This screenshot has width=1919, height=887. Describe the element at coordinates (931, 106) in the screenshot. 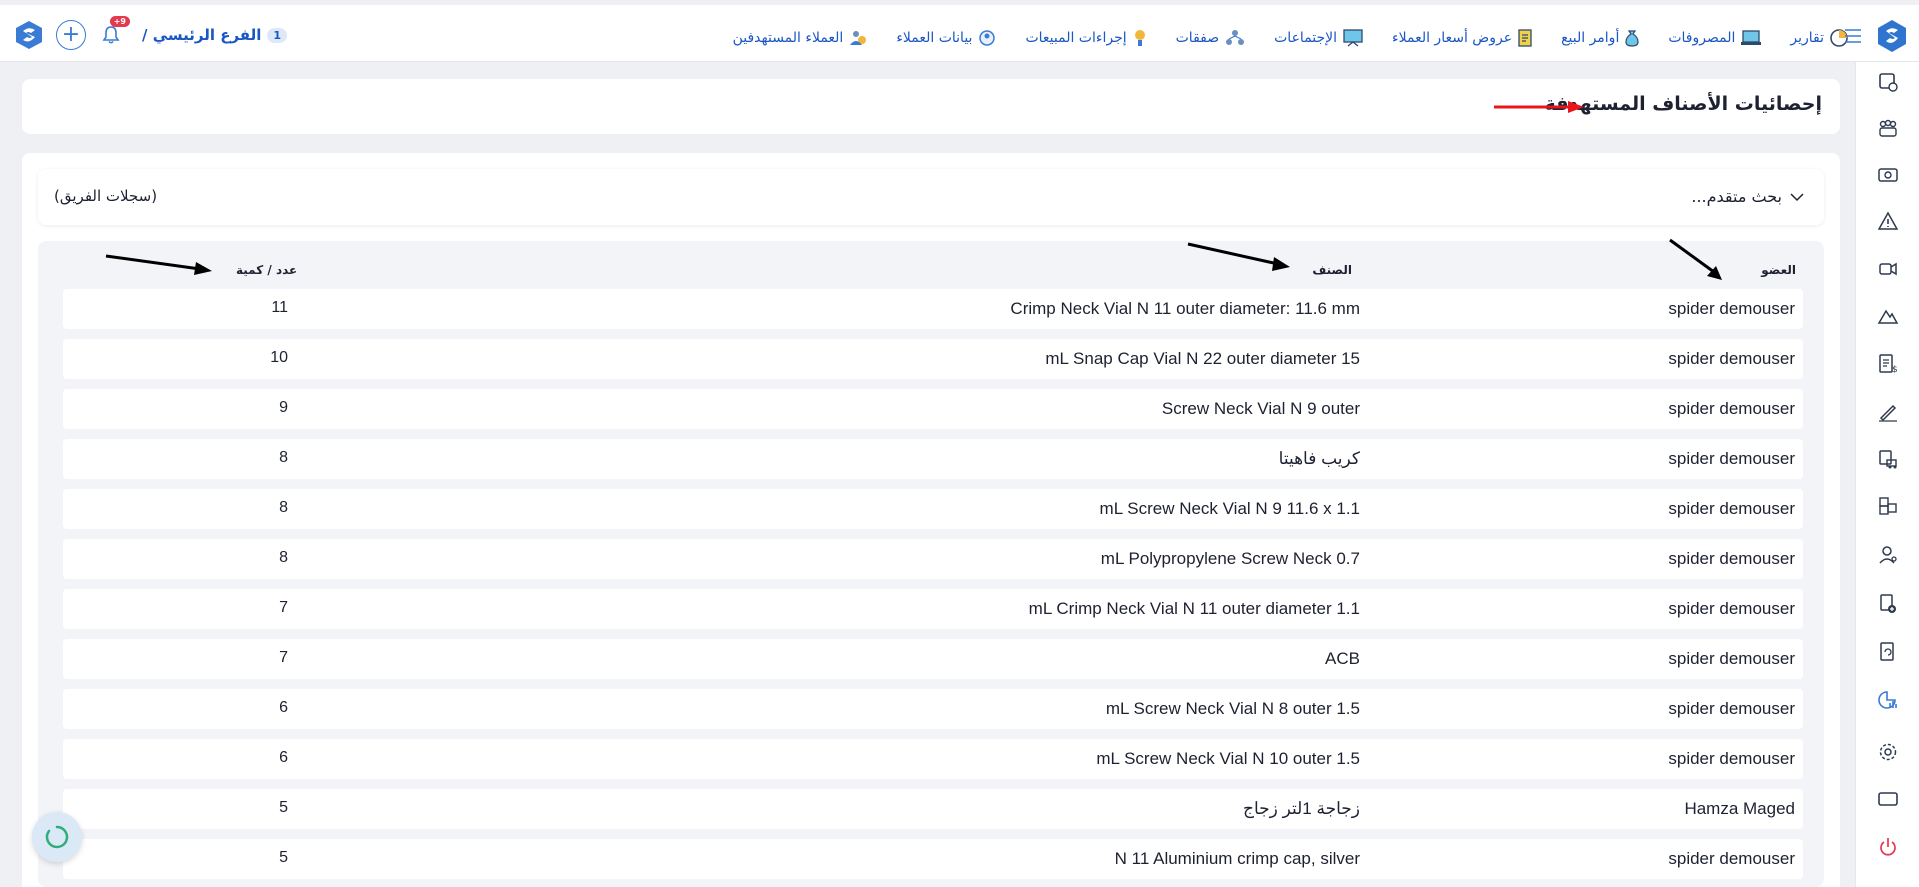

I see `page-title-card: إحصائيات الأصناف المستهدفة` at that location.